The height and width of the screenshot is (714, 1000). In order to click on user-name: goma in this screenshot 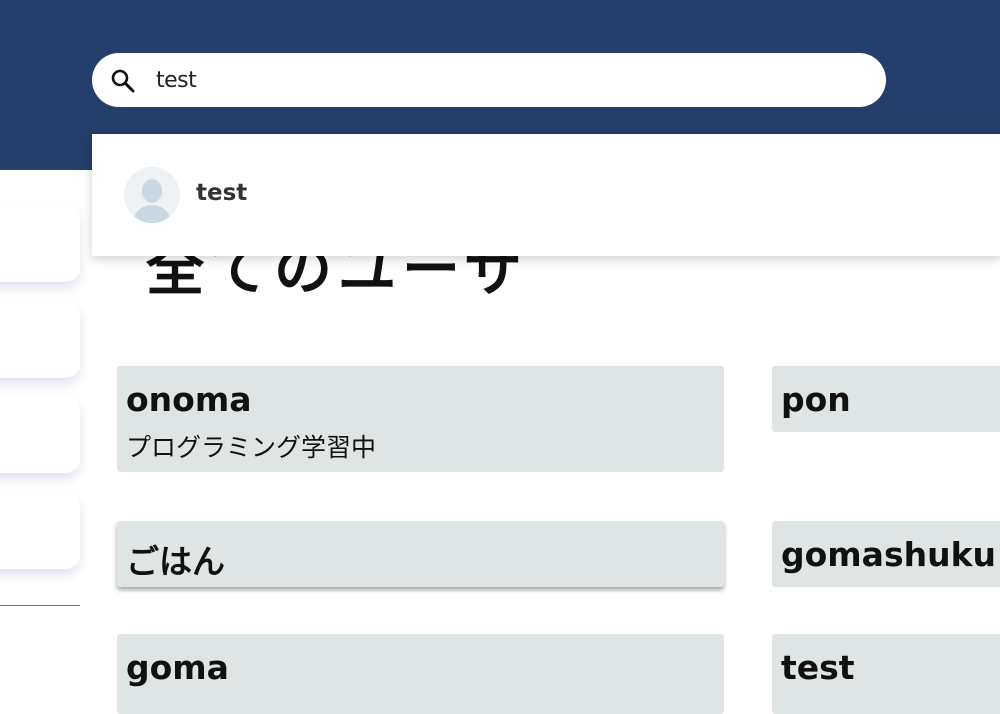, I will do `click(177, 667)`.